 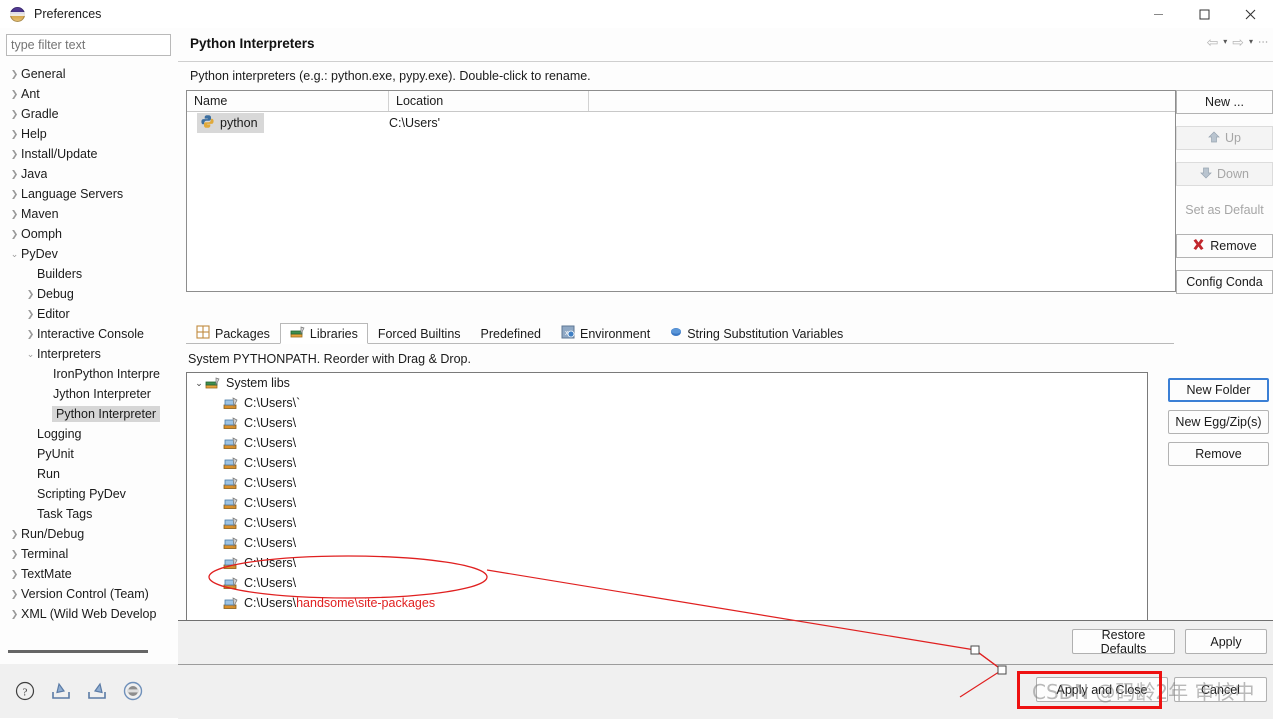 I want to click on export-icon, so click(x=97, y=691).